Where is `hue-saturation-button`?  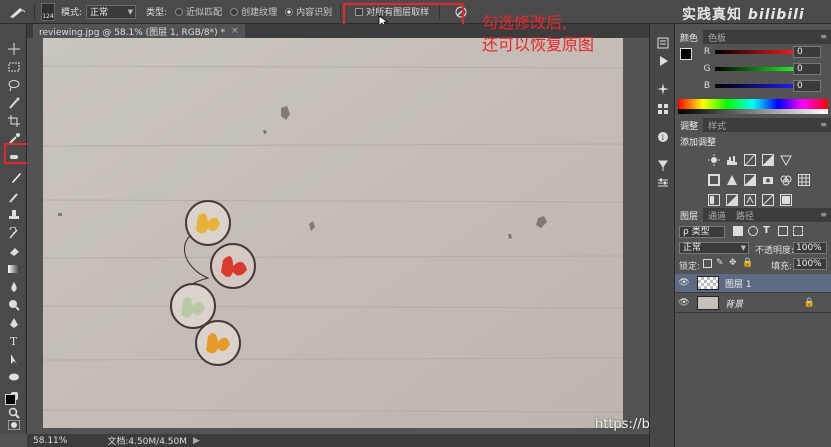
hue-saturation-button is located at coordinates (714, 180).